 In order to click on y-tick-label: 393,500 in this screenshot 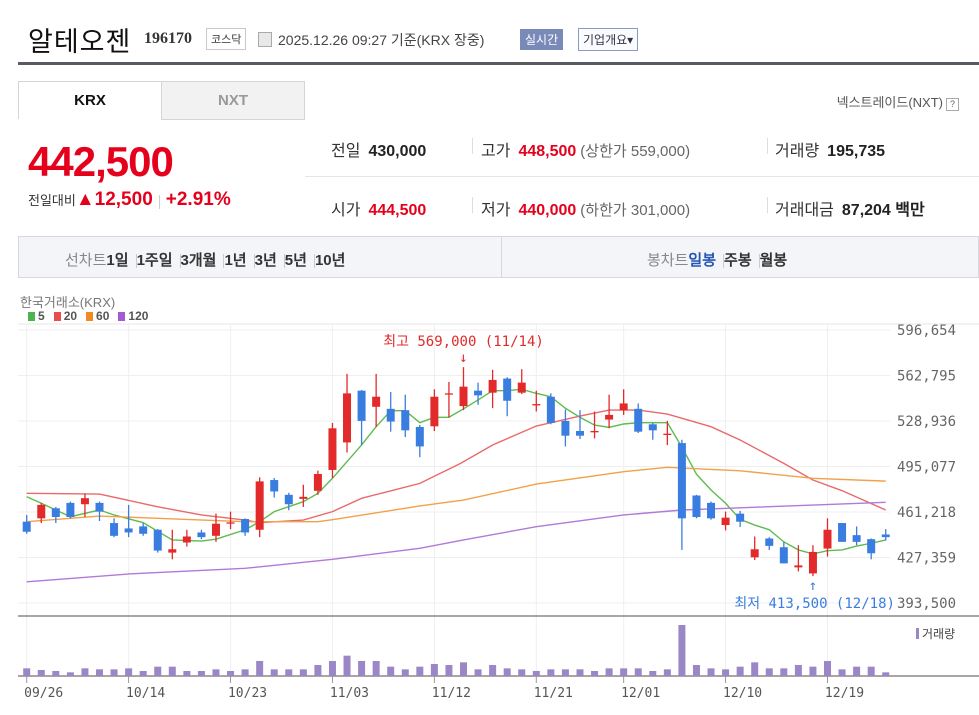, I will do `click(926, 604)`.